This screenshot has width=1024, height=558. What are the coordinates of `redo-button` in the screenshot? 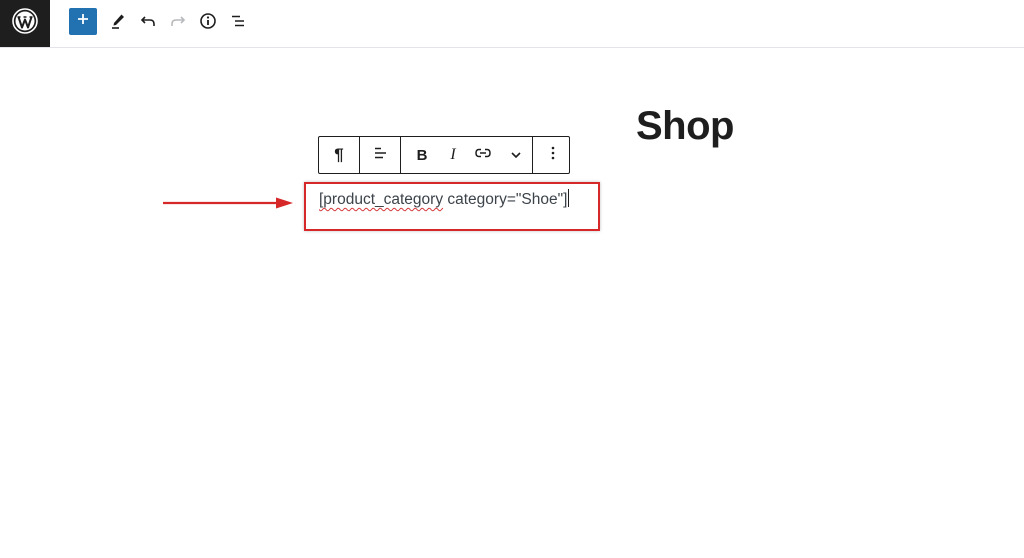 It's located at (178, 23).